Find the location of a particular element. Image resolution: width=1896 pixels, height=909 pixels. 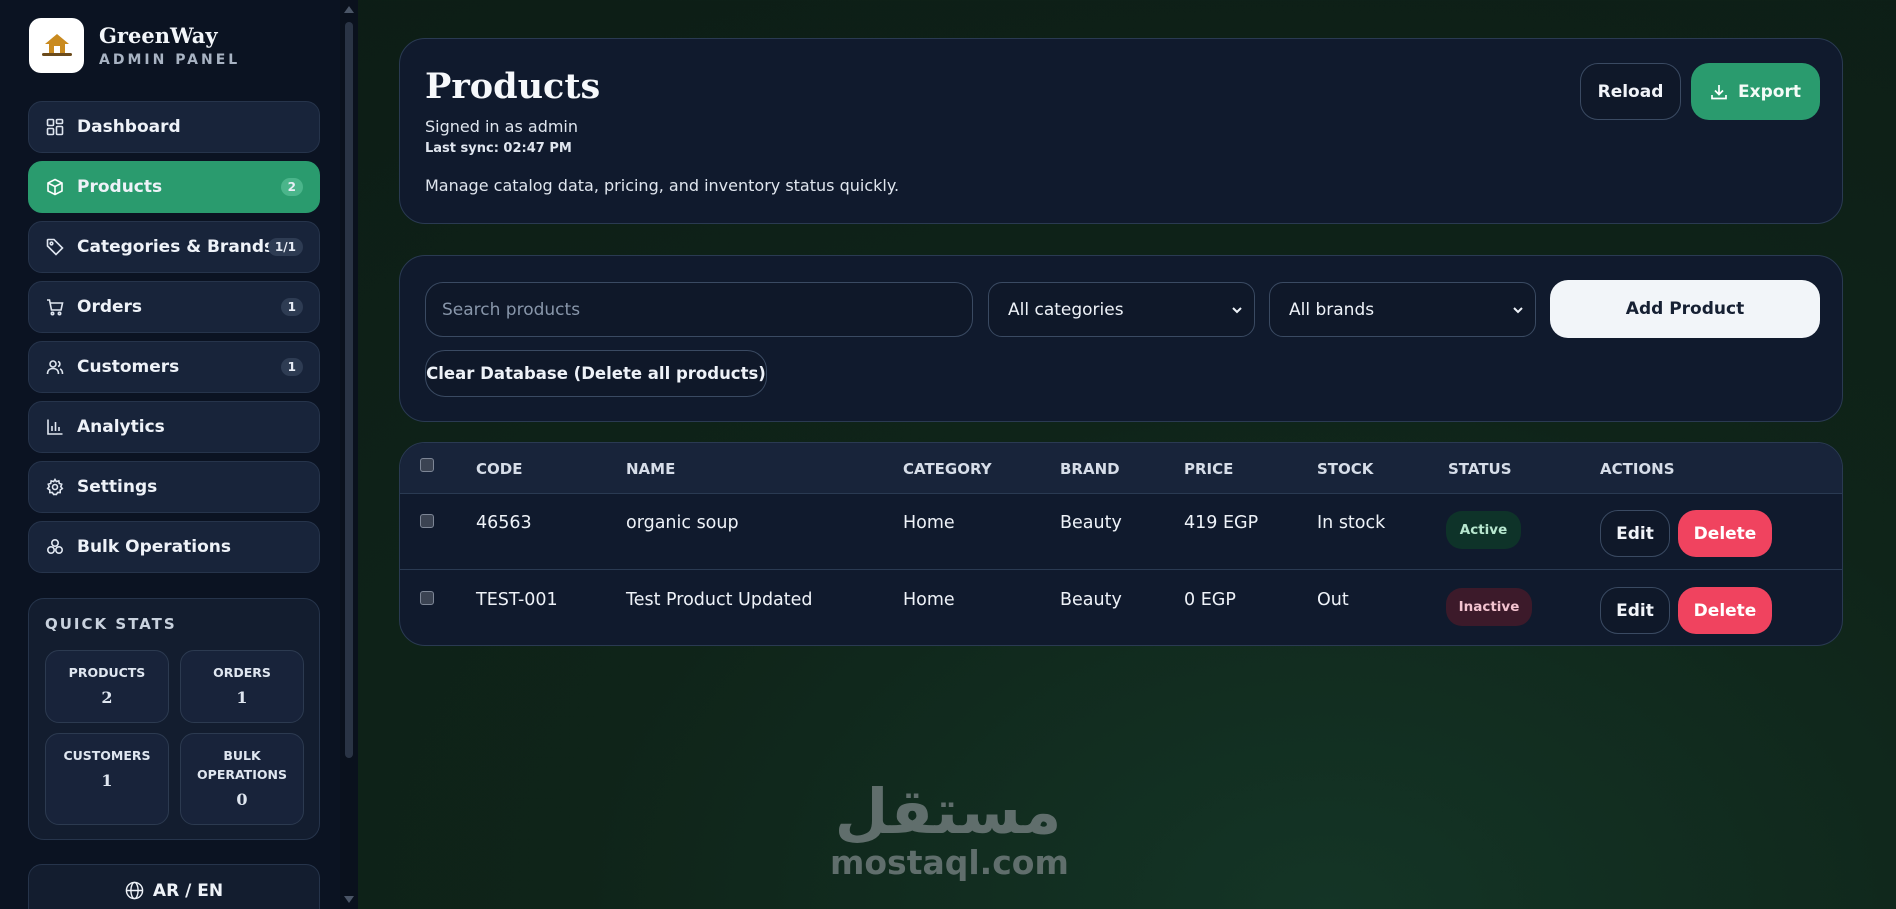

stat-orders: ORDERS 1 is located at coordinates (242, 686).